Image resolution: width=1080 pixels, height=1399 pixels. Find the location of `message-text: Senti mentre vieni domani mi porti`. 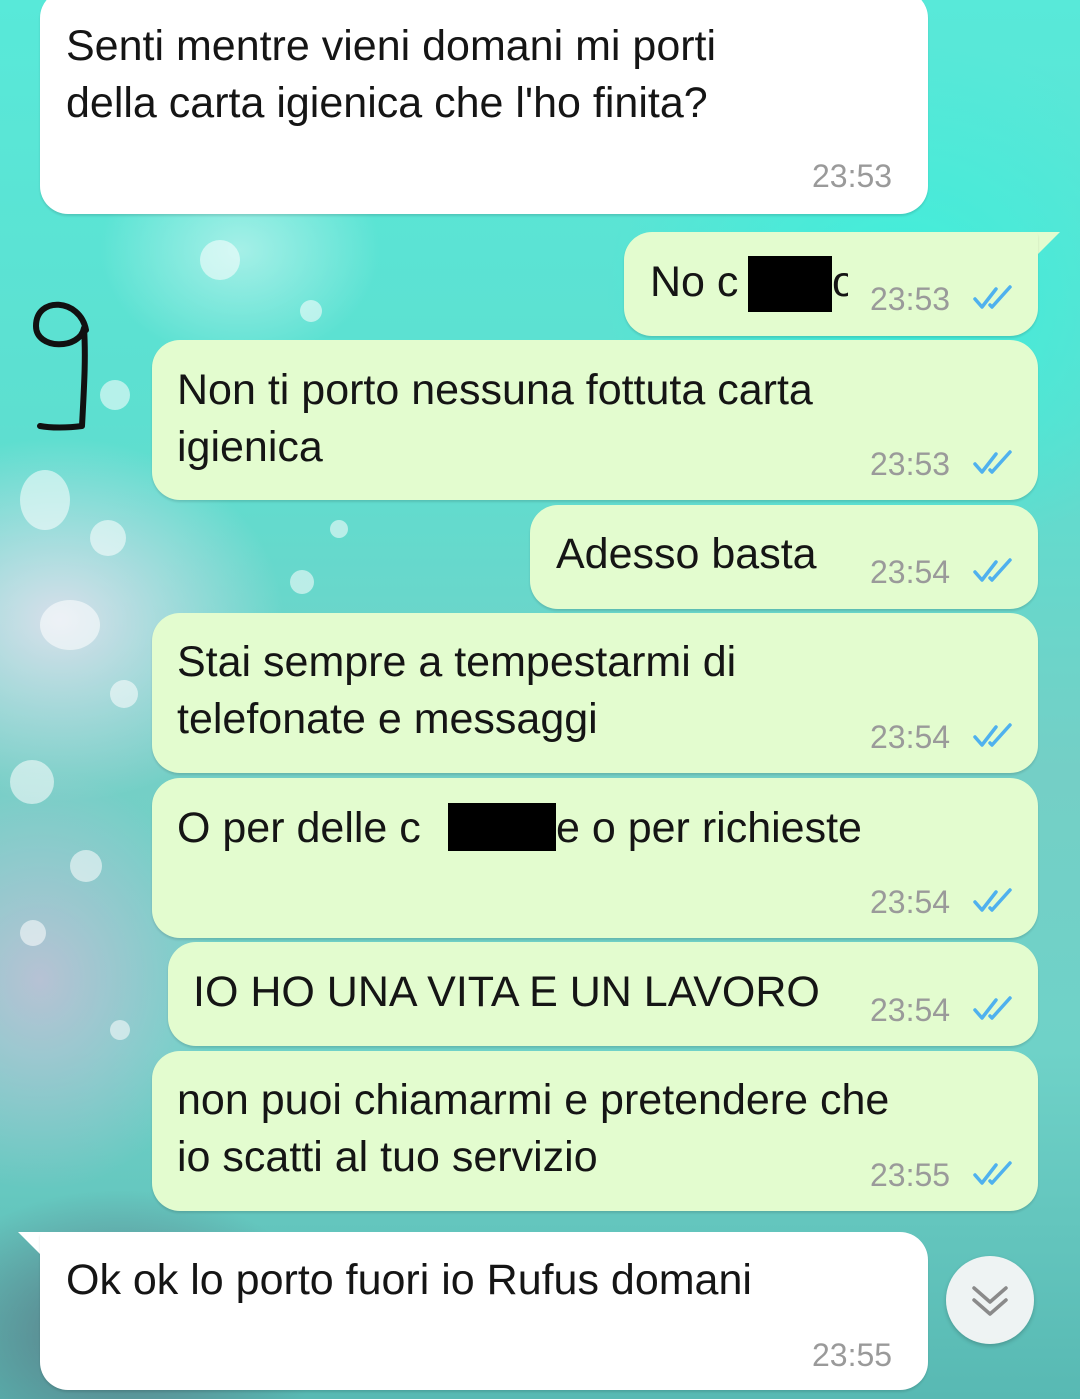

message-text: Senti mentre vieni domani mi porti is located at coordinates (391, 46).